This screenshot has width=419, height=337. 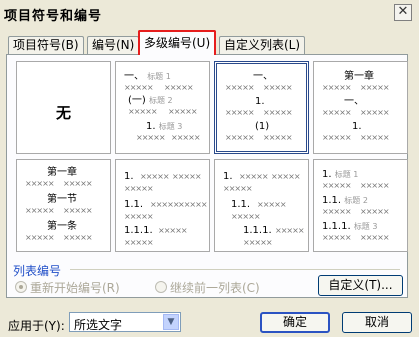 I want to click on numbering-option-none: 无, so click(x=63, y=107).